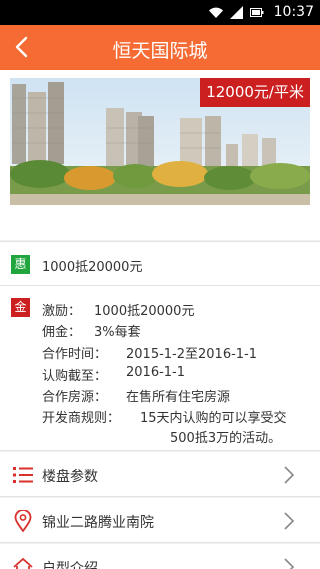 The width and height of the screenshot is (320, 569). What do you see at coordinates (23, 475) in the screenshot?
I see `list-icon` at bounding box center [23, 475].